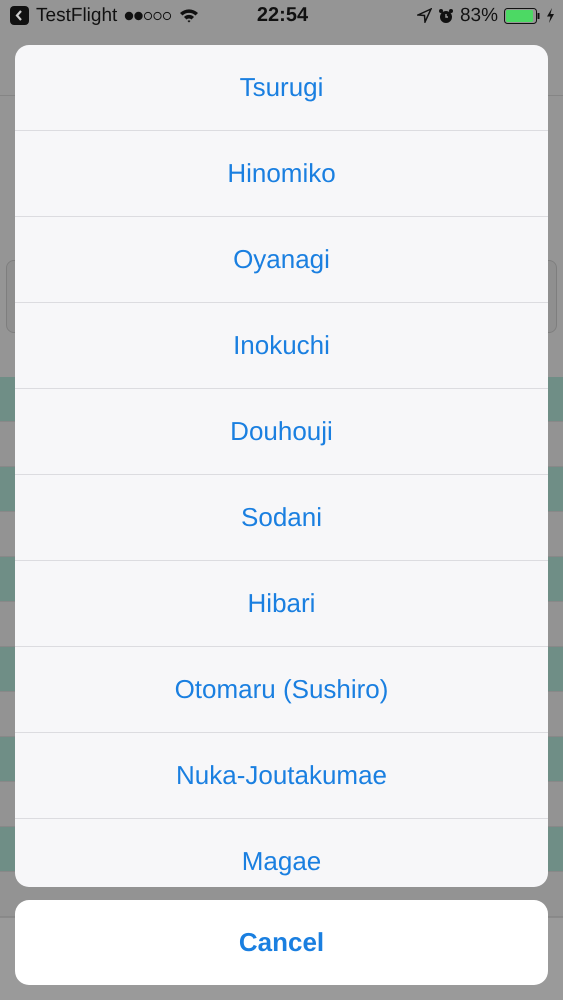  Describe the element at coordinates (479, 15) in the screenshot. I see `battery-percentage: 83%` at that location.